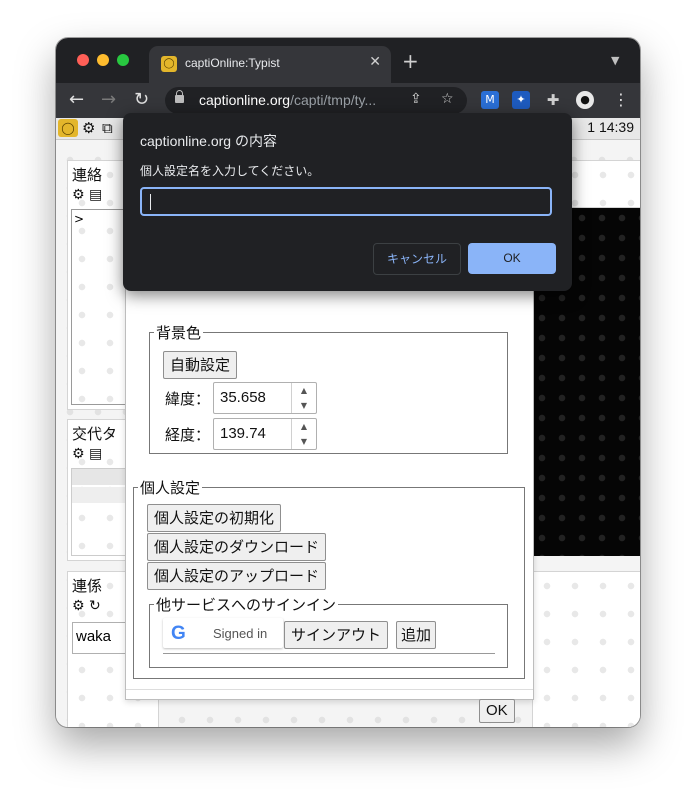  What do you see at coordinates (179, 333) in the screenshot?
I see `fieldset-legend: 背景色` at bounding box center [179, 333].